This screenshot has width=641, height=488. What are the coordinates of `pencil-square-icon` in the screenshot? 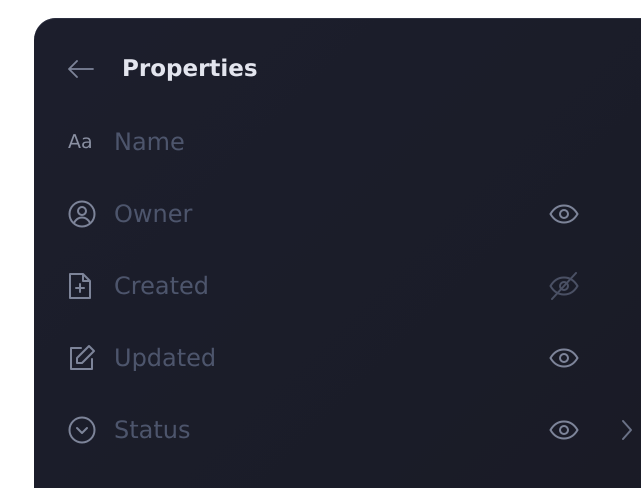 It's located at (82, 358).